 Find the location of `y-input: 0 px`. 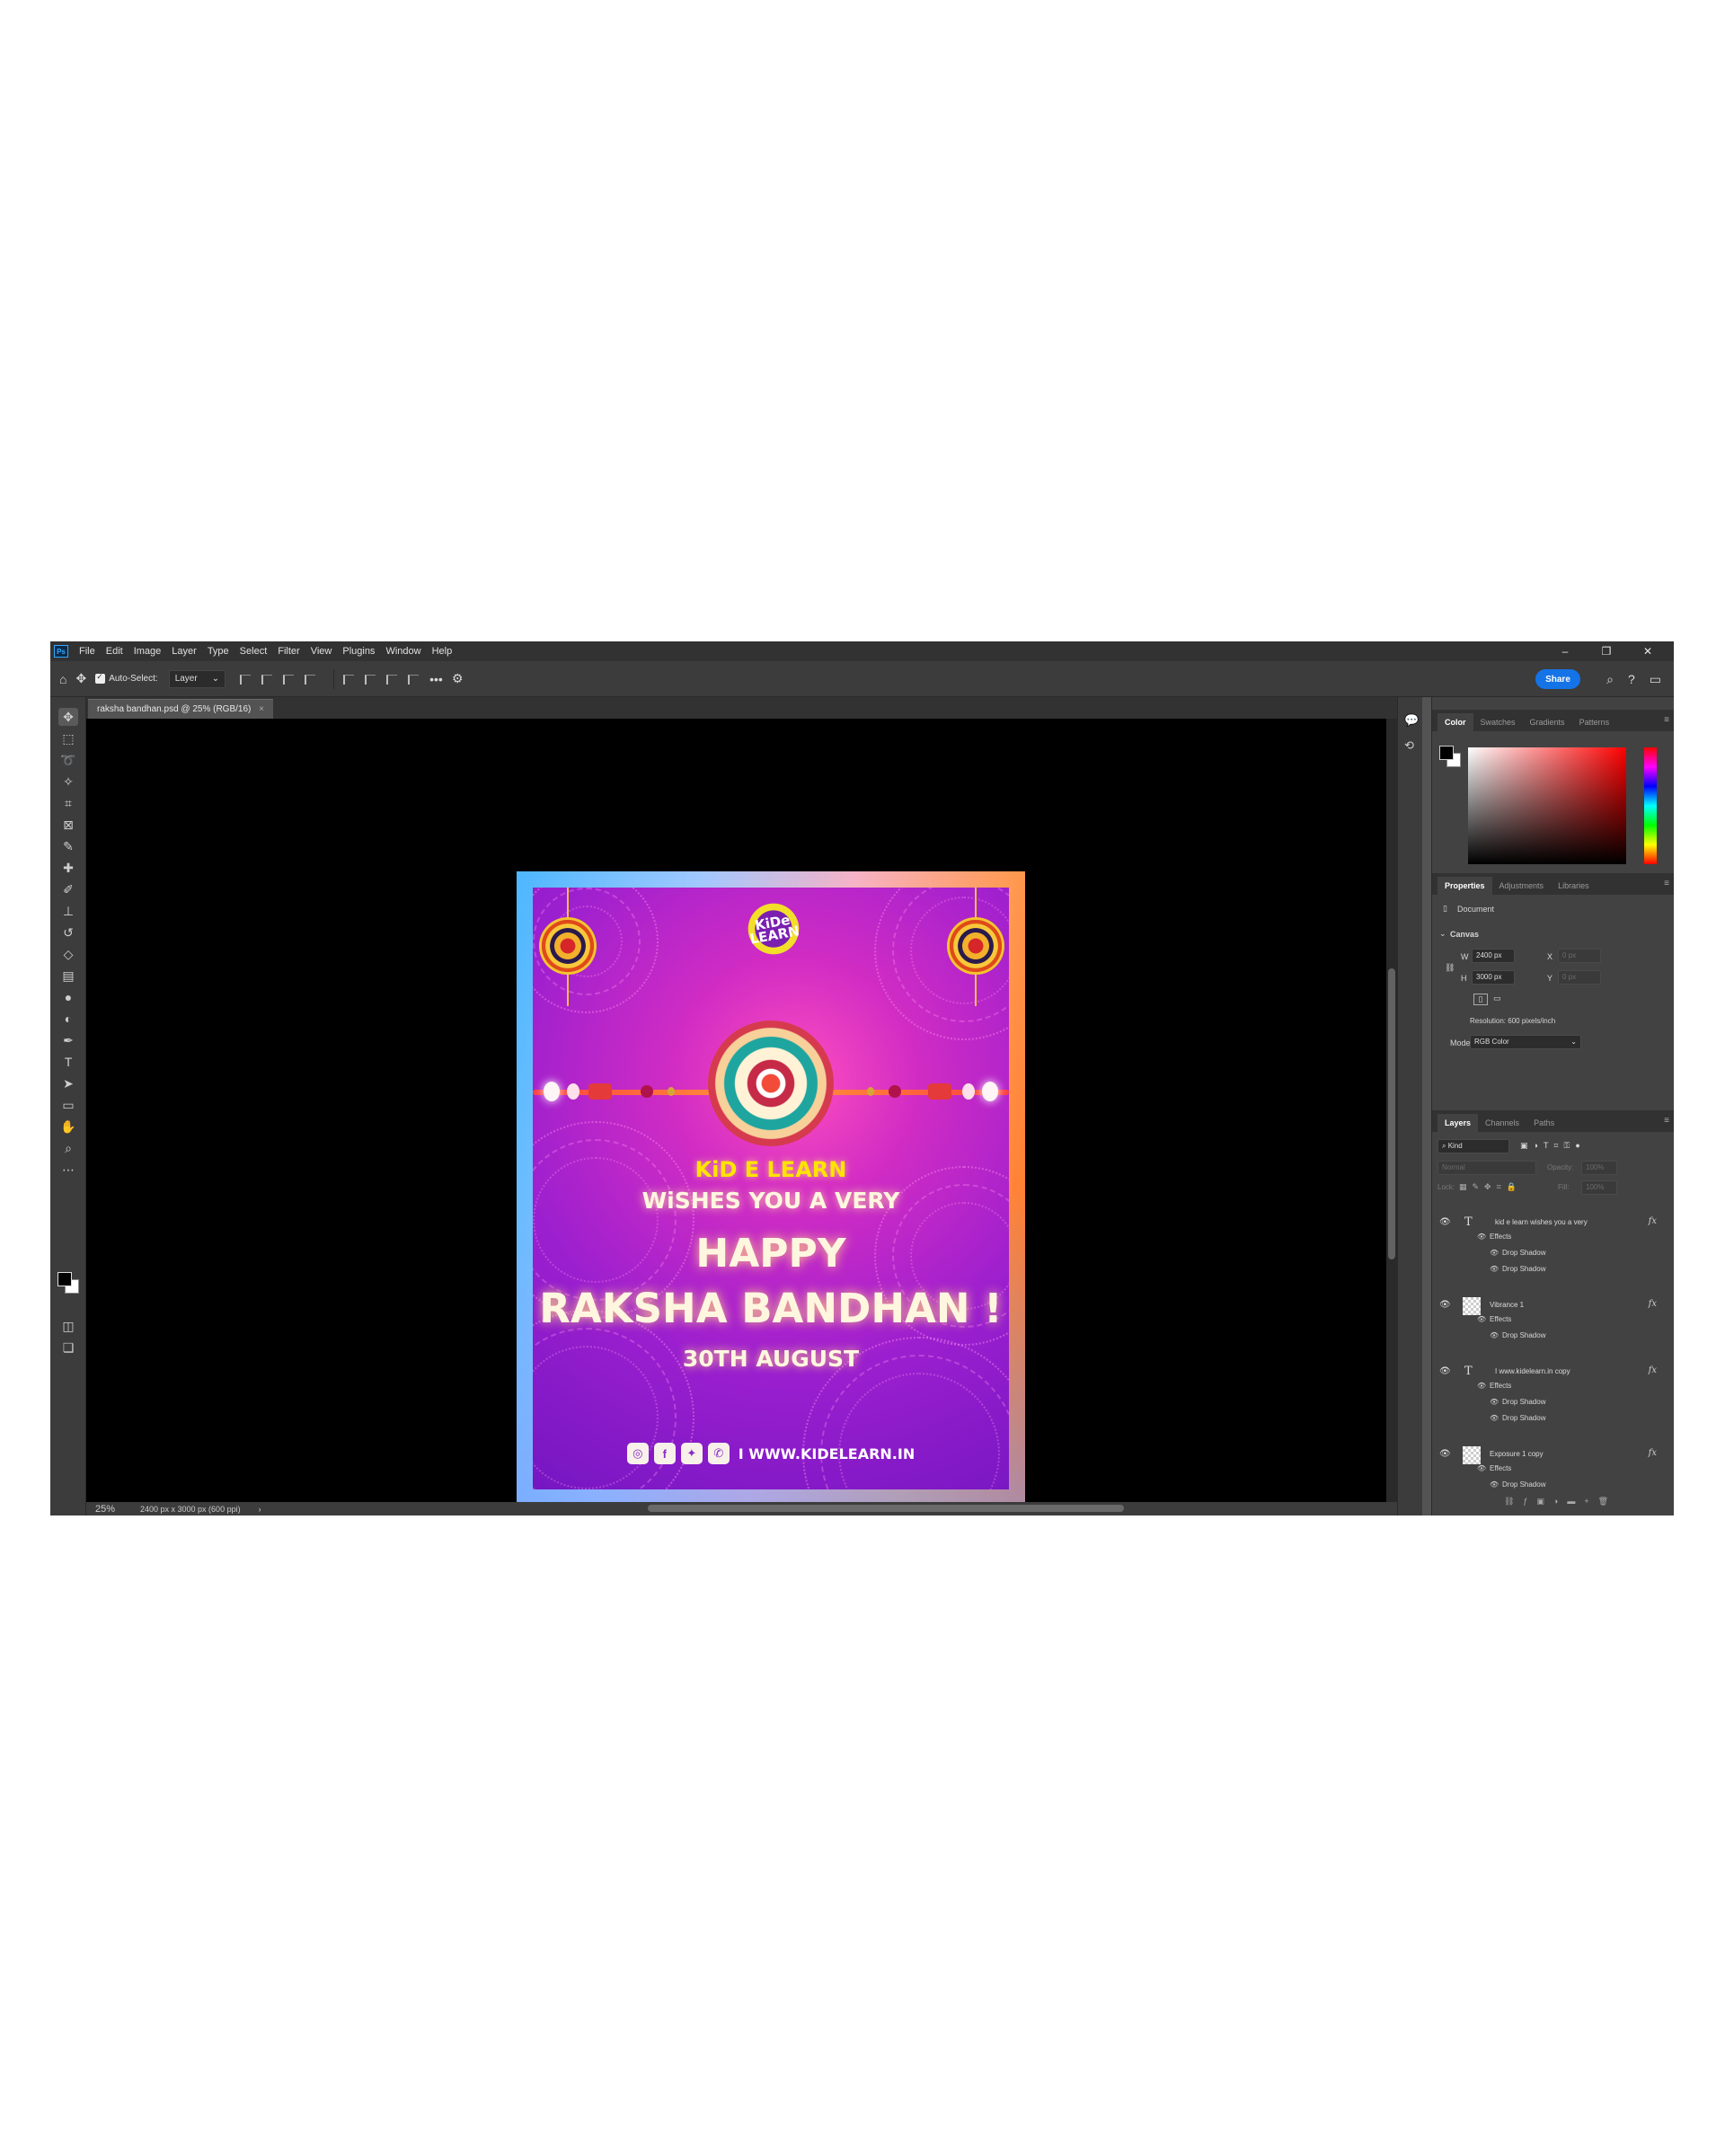

y-input: 0 px is located at coordinates (1579, 977).